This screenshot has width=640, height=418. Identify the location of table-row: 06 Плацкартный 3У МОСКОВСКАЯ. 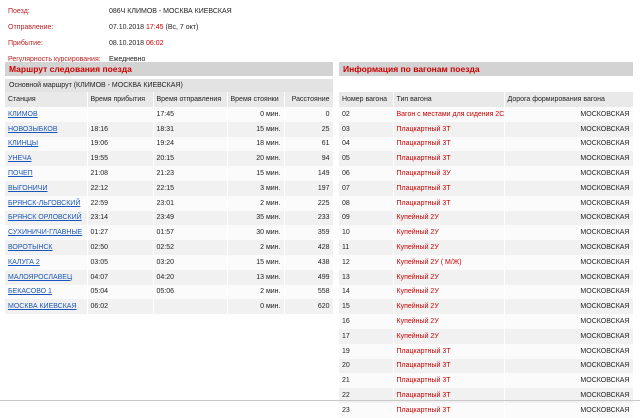
(486, 173).